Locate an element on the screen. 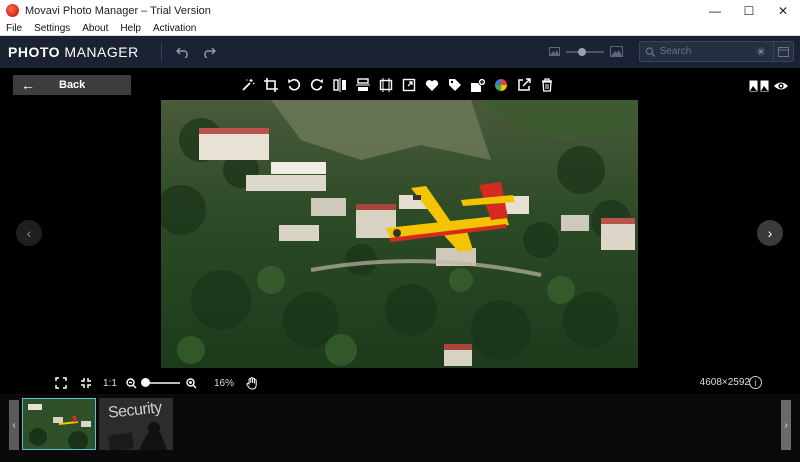 This screenshot has width=800, height=462. window-title: Movavi Photo Manager – Trial Version is located at coordinates (118, 10).